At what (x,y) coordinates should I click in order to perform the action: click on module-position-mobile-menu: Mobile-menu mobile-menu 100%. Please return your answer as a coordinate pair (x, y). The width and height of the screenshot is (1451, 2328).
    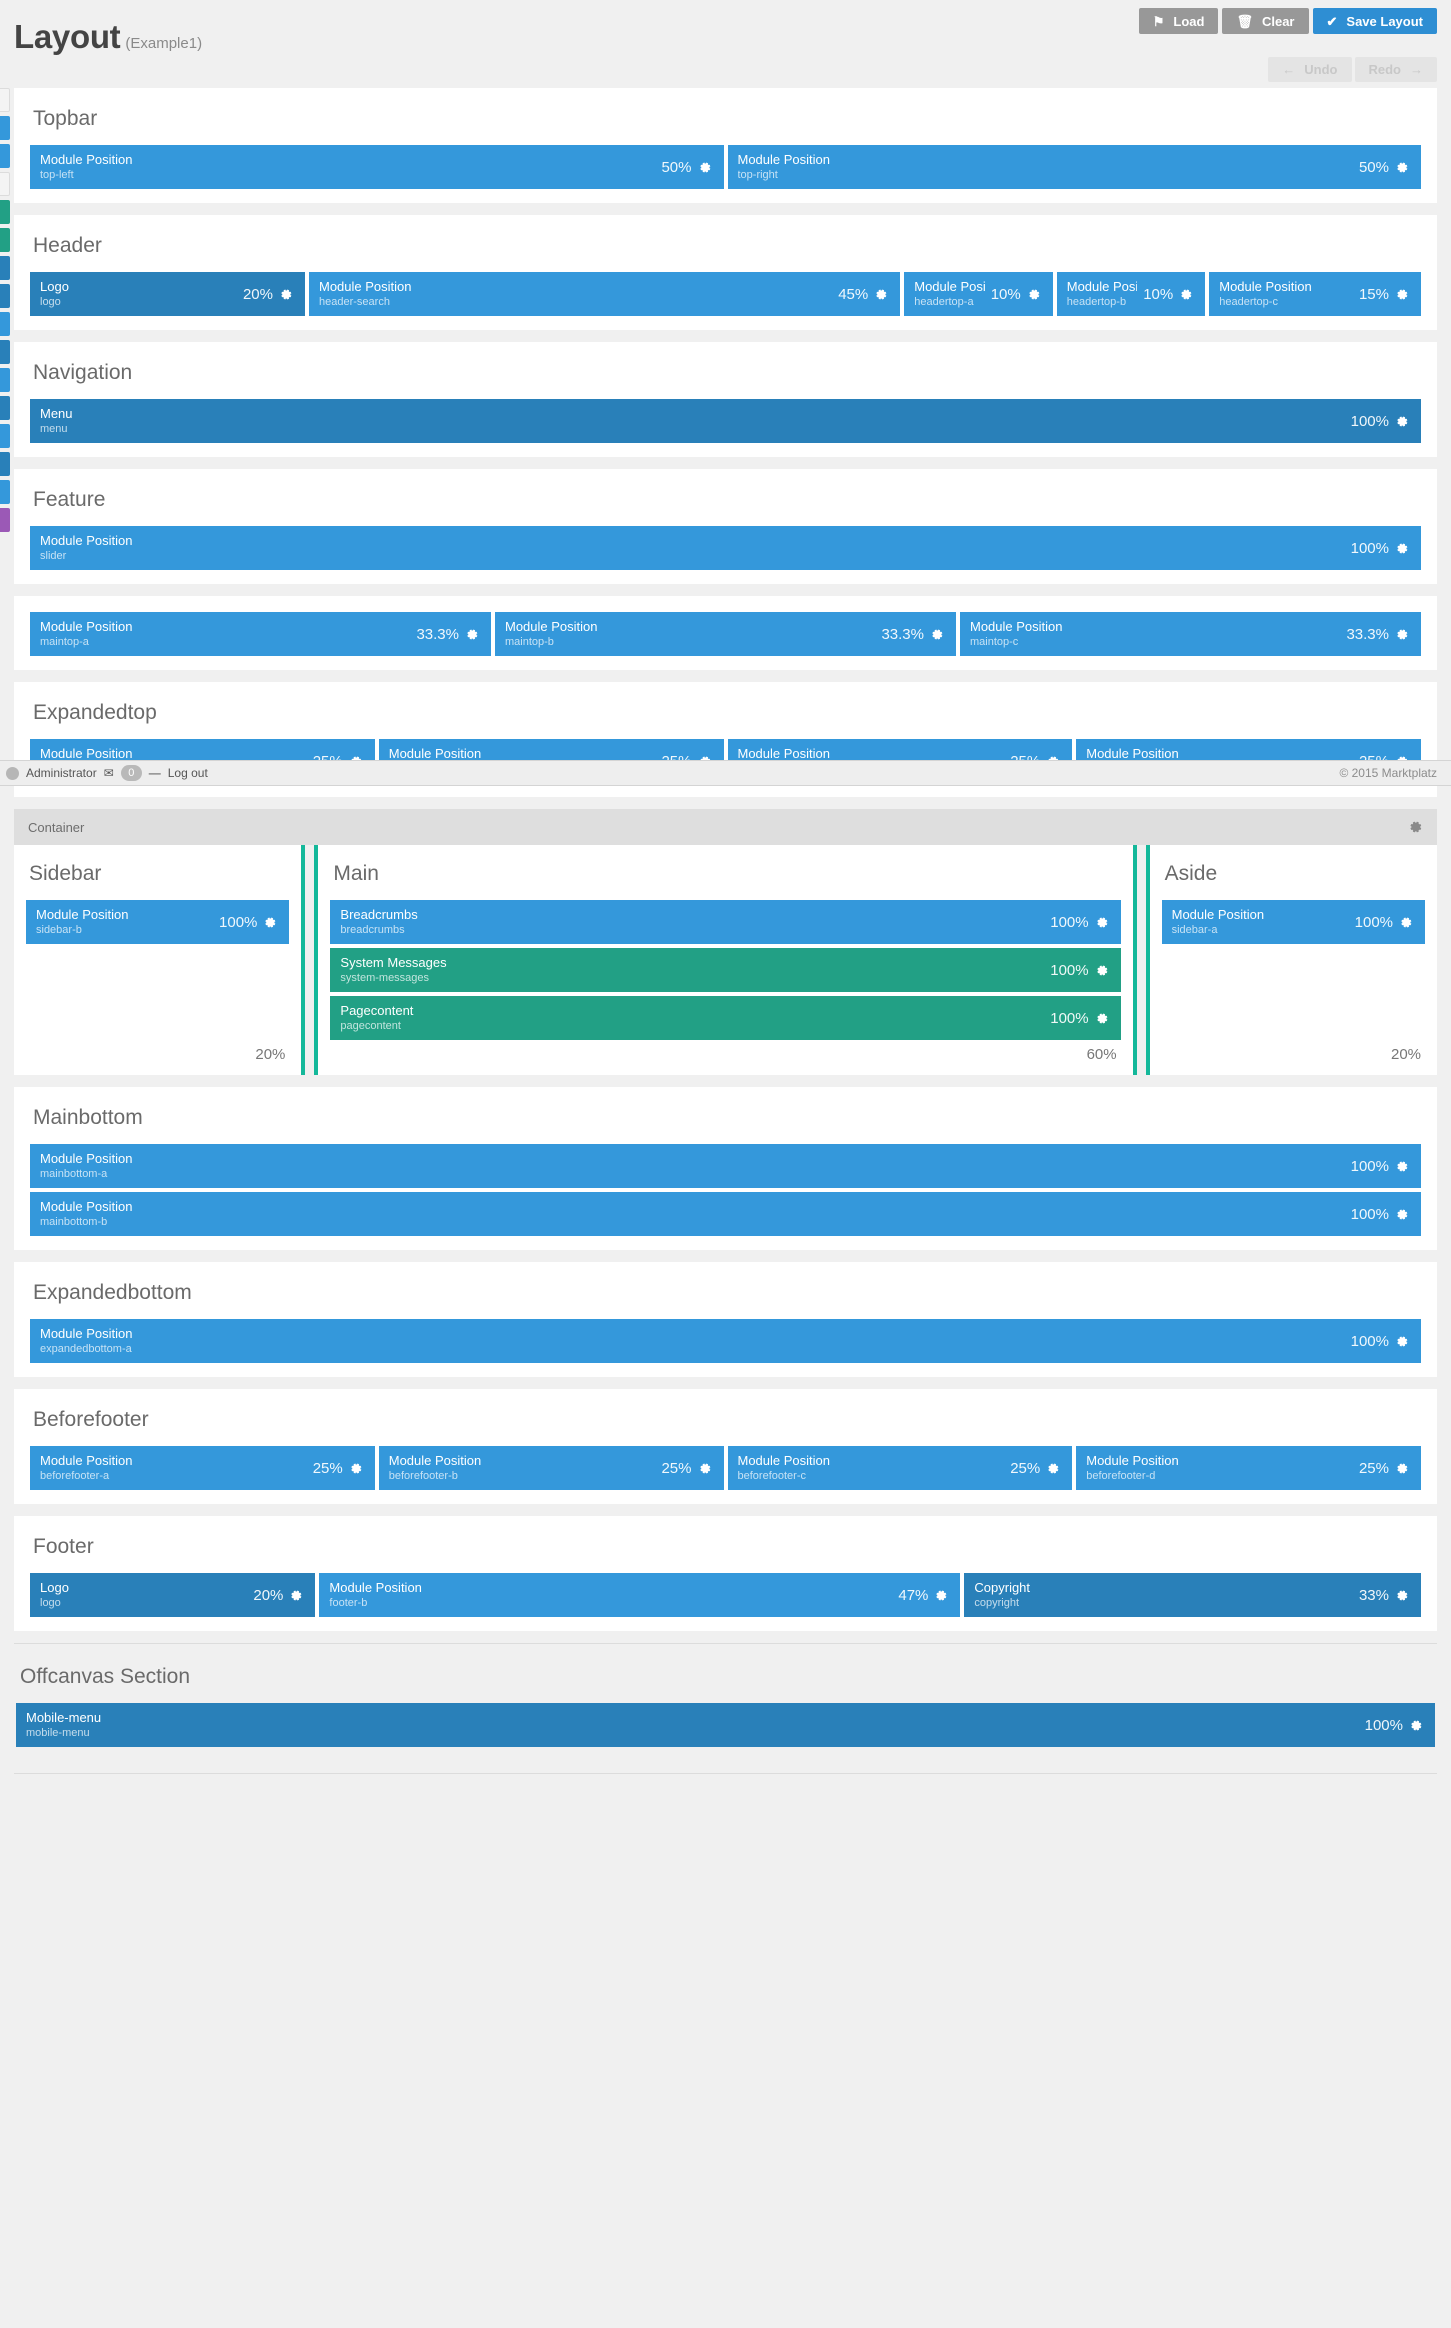
    Looking at the image, I should click on (725, 1725).